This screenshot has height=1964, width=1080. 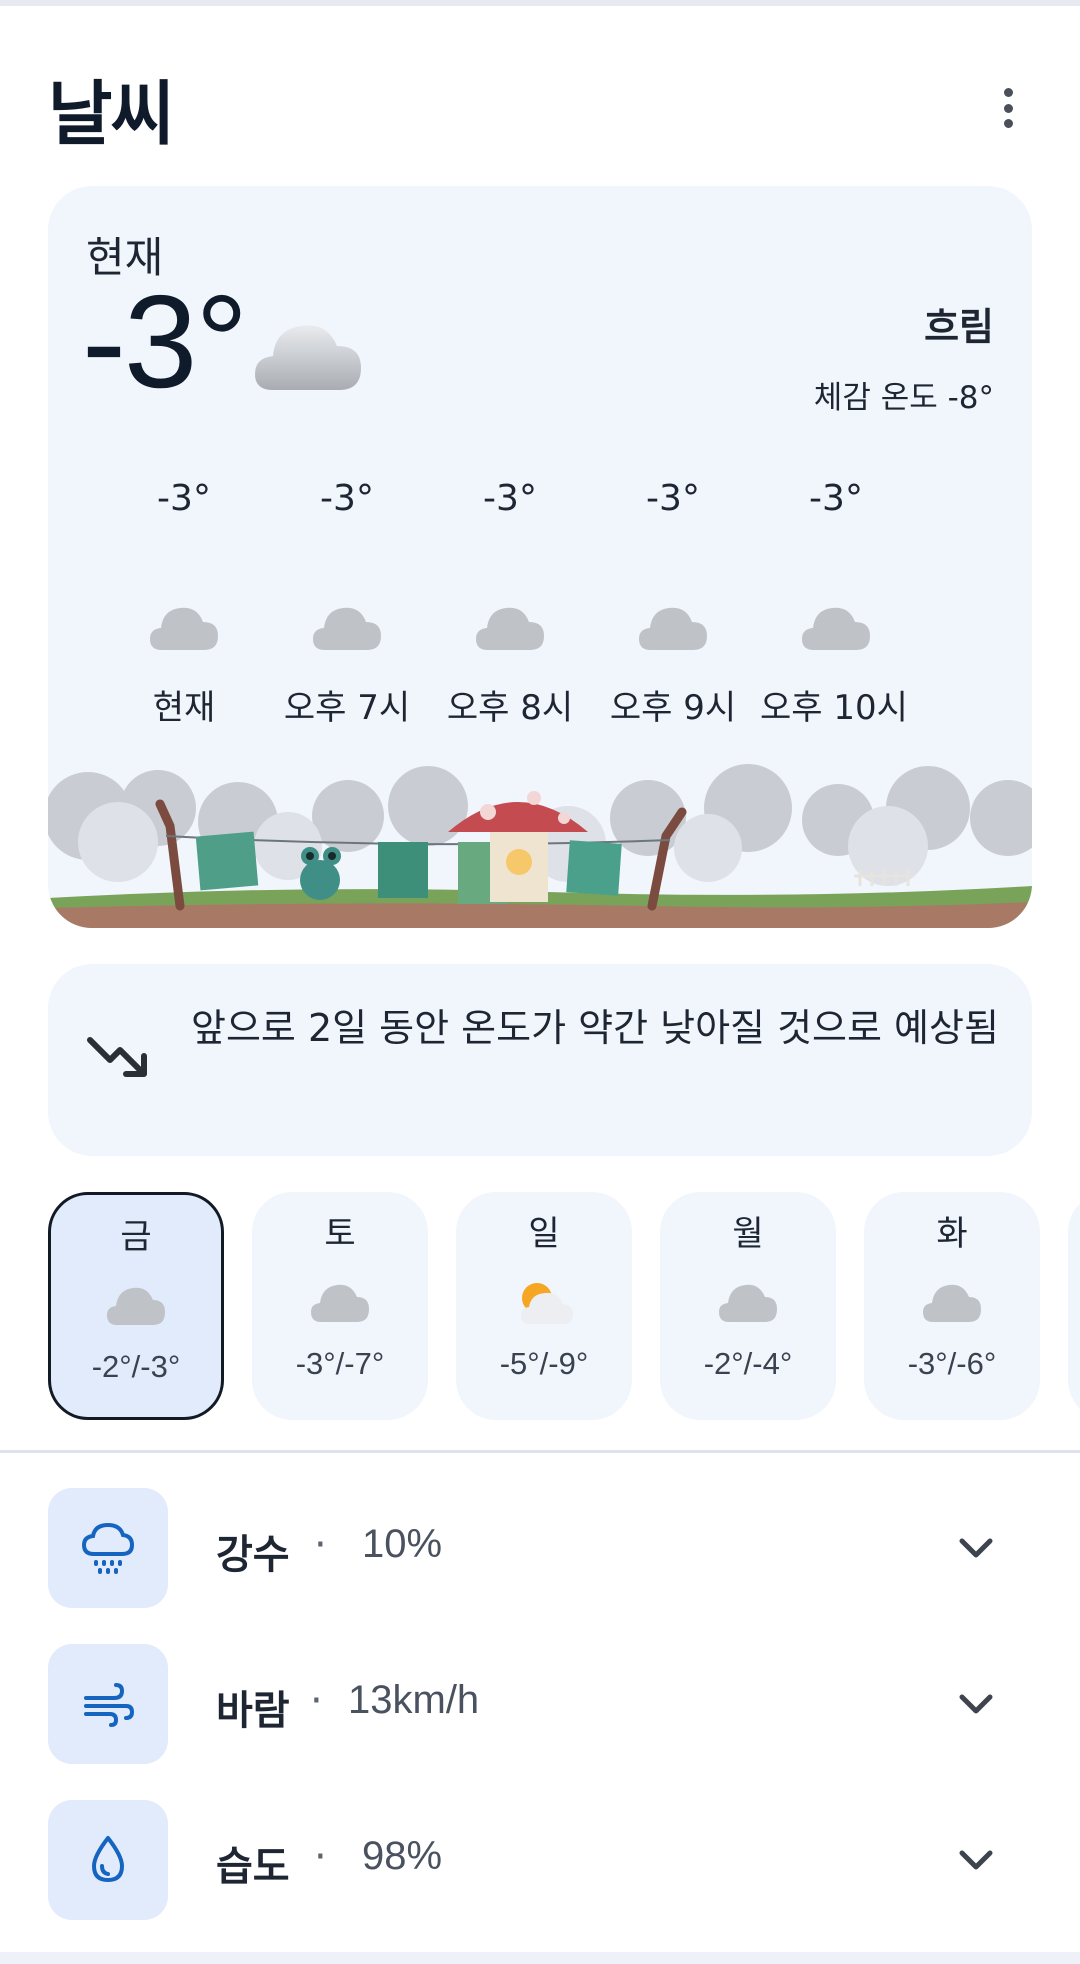 I want to click on day-card-partial, so click(x=1074, y=1306).